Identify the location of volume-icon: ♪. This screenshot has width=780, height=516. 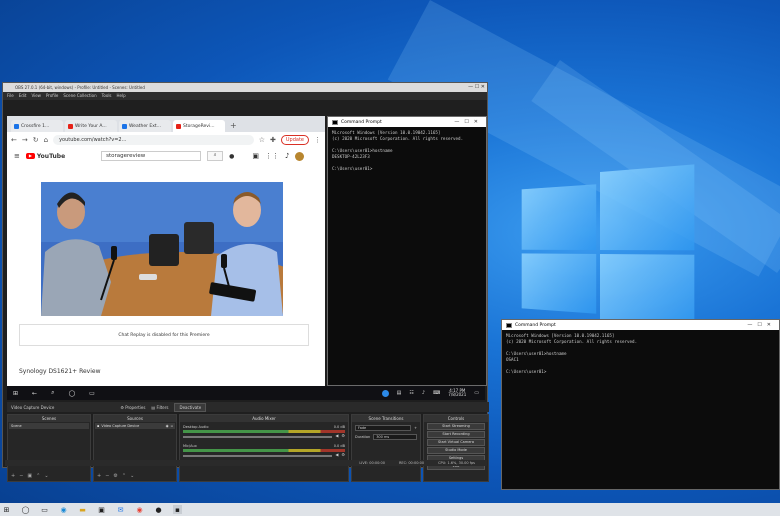
(423, 393).